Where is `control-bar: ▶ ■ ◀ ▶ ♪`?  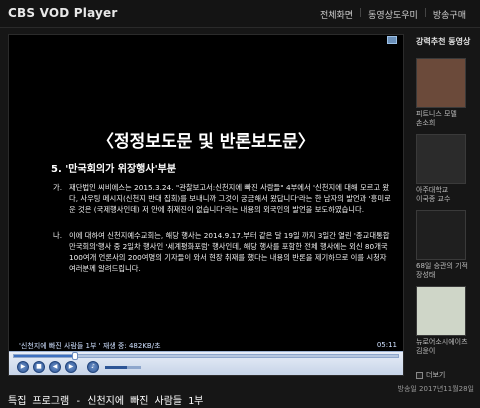
control-bar: ▶ ■ ◀ ▶ ♪ is located at coordinates (206, 363).